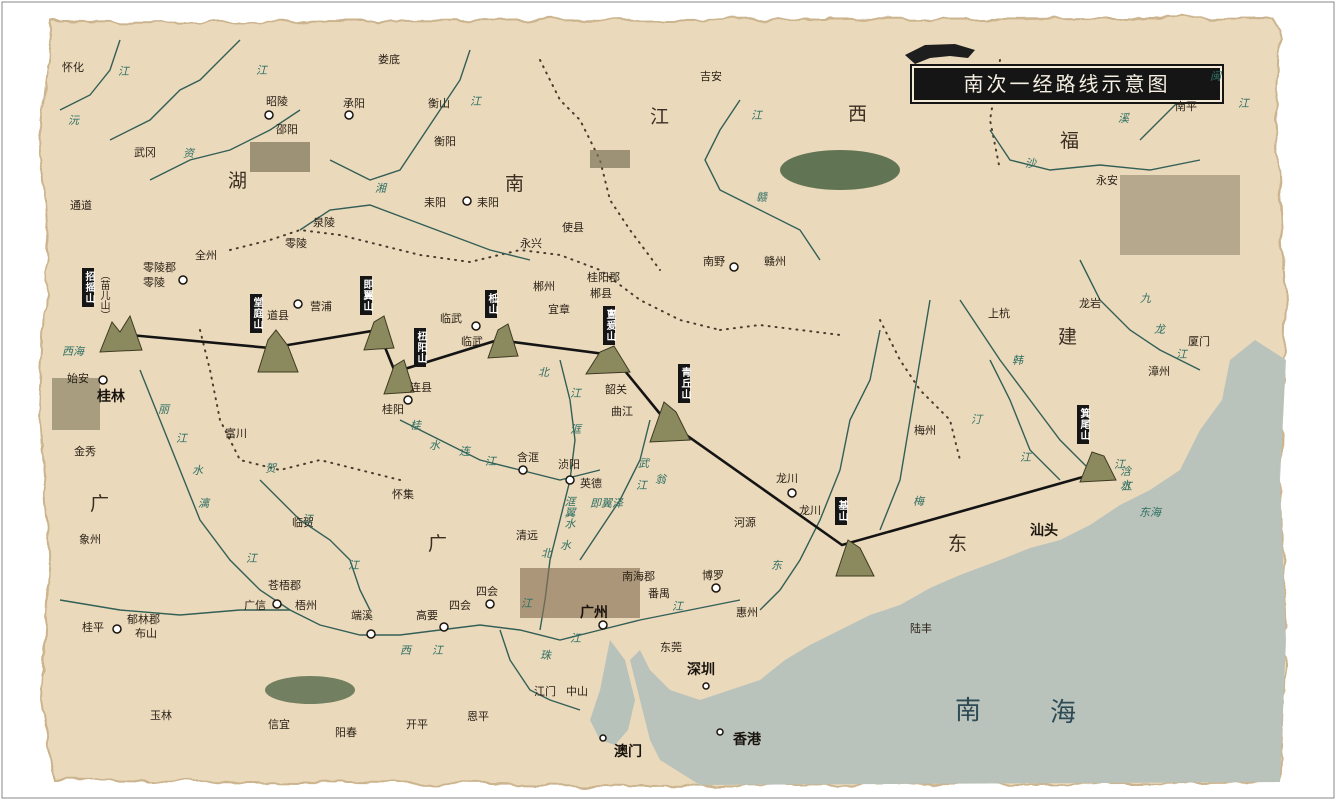  I want to click on river-label: 漓, so click(203, 503).